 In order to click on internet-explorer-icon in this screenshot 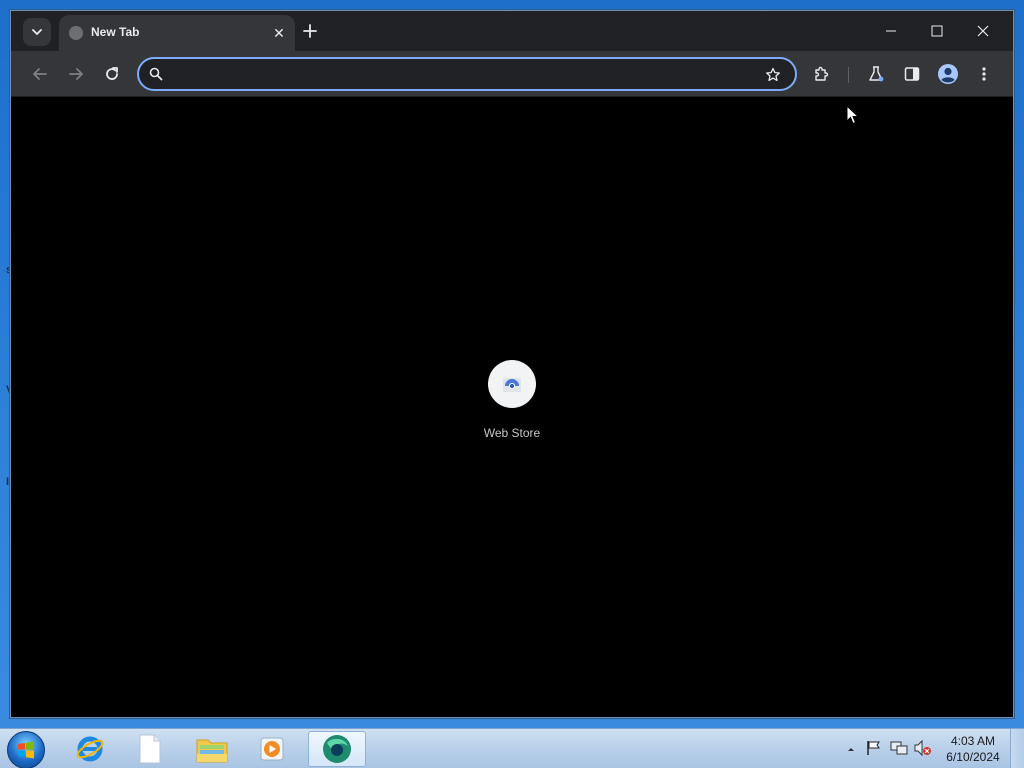, I will do `click(90, 749)`.